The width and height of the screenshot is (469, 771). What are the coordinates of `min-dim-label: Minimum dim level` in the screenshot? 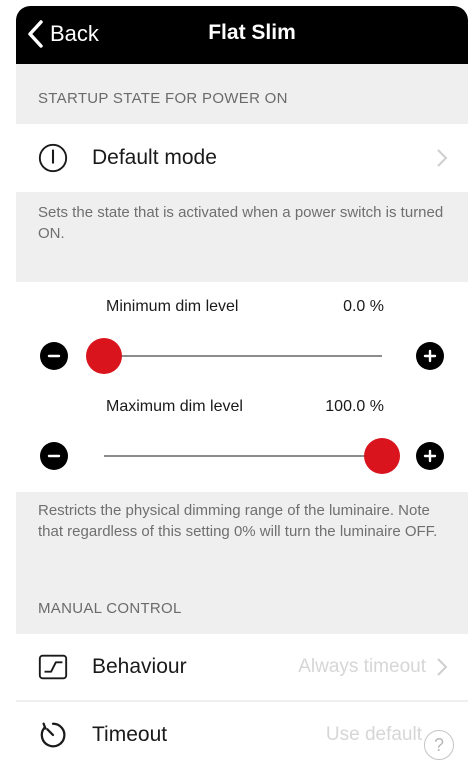 It's located at (172, 306).